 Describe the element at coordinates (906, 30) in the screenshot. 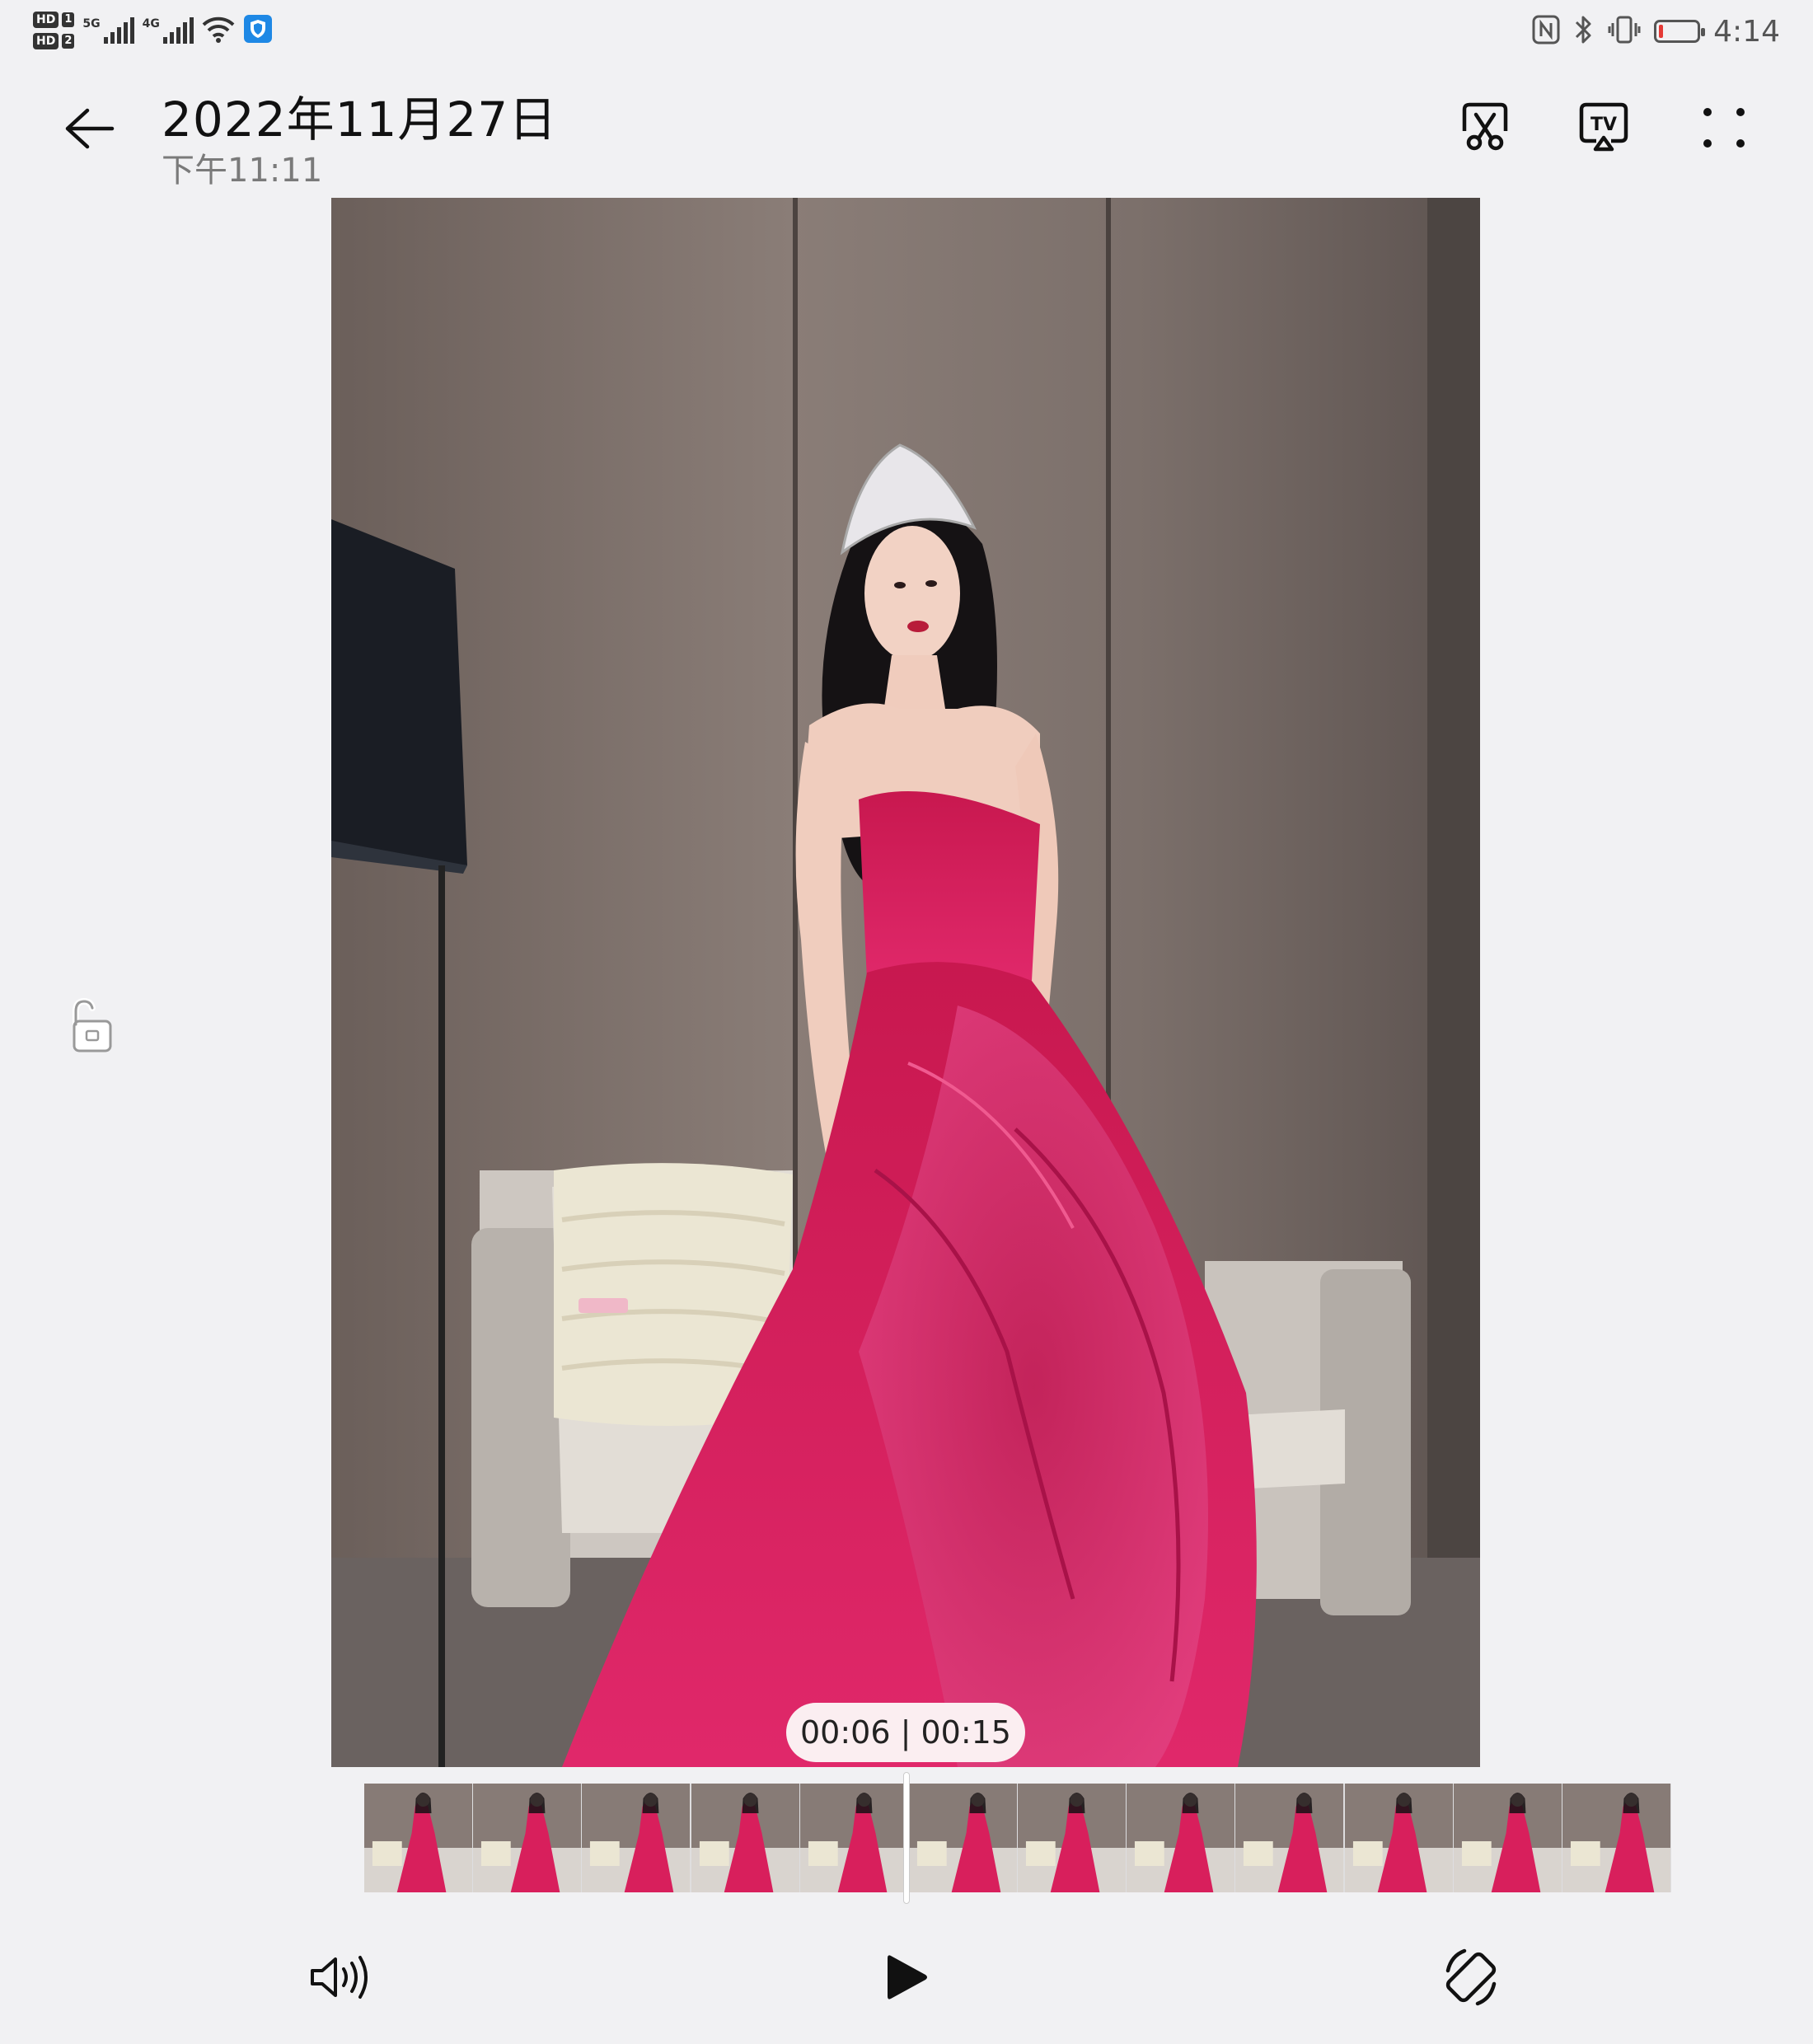

I see `status-bar: HD 1 HD 2 5G 4G 4:14` at that location.